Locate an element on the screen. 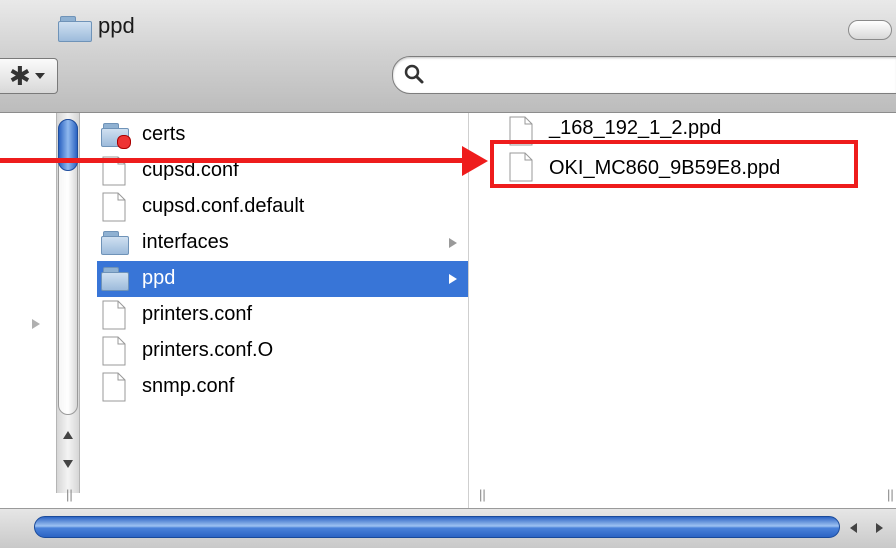  search-field is located at coordinates (644, 75).